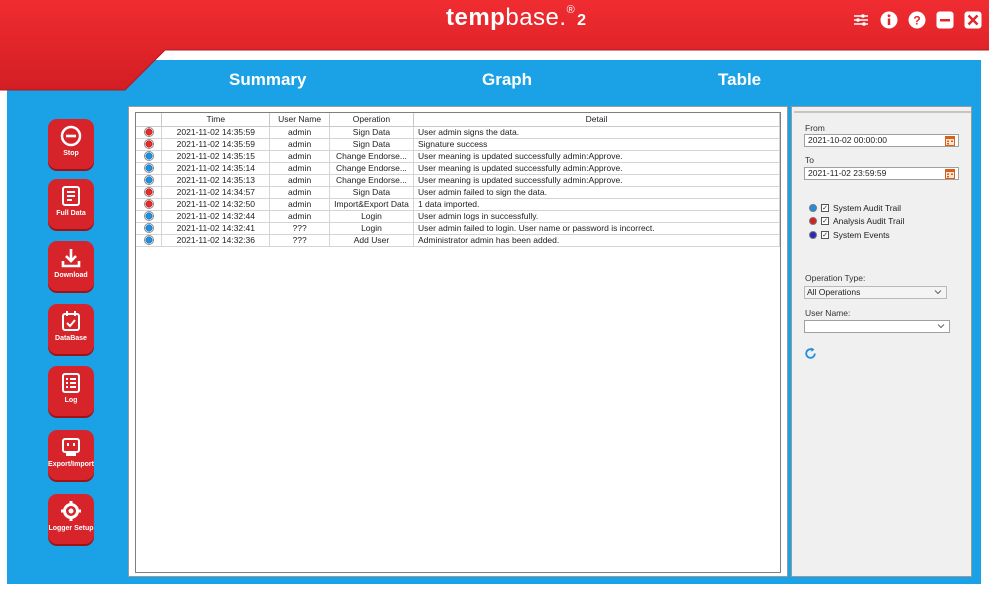 The height and width of the screenshot is (594, 989). I want to click on row-time: 2021-11-02 14:35:13, so click(216, 180).